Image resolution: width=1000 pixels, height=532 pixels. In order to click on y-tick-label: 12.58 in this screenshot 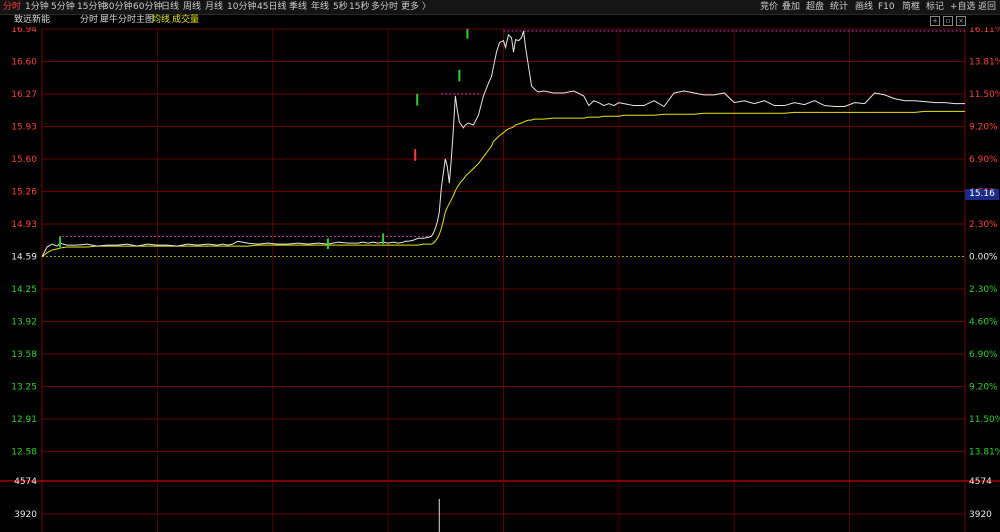, I will do `click(24, 453)`.